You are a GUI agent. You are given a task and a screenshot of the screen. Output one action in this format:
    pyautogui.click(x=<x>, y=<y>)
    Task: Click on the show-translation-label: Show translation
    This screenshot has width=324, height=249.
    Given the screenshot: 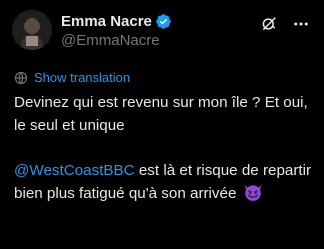 What is the action you would take?
    pyautogui.click(x=82, y=78)
    